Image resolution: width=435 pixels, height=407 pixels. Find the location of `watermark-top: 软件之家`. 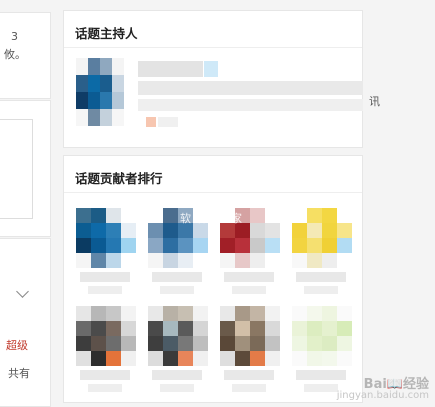

watermark-top: 软件之家 is located at coordinates (214, 218).